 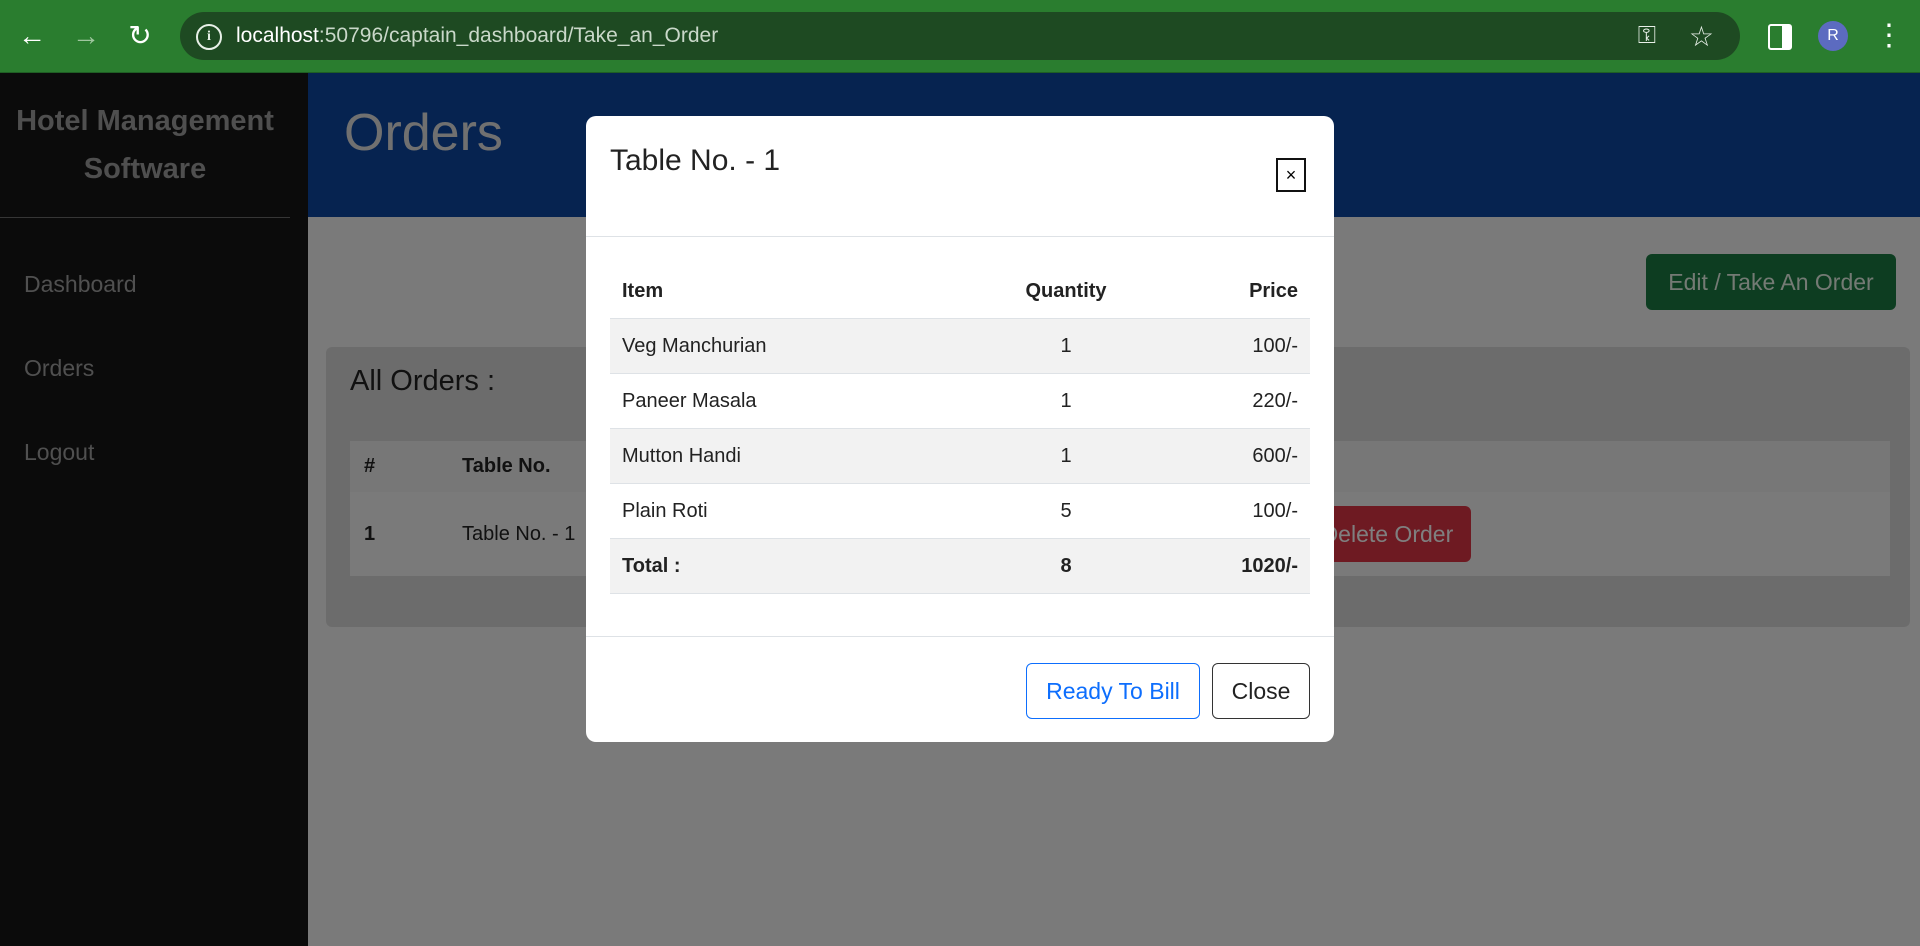 What do you see at coordinates (1261, 691) in the screenshot?
I see `close-button: Close` at bounding box center [1261, 691].